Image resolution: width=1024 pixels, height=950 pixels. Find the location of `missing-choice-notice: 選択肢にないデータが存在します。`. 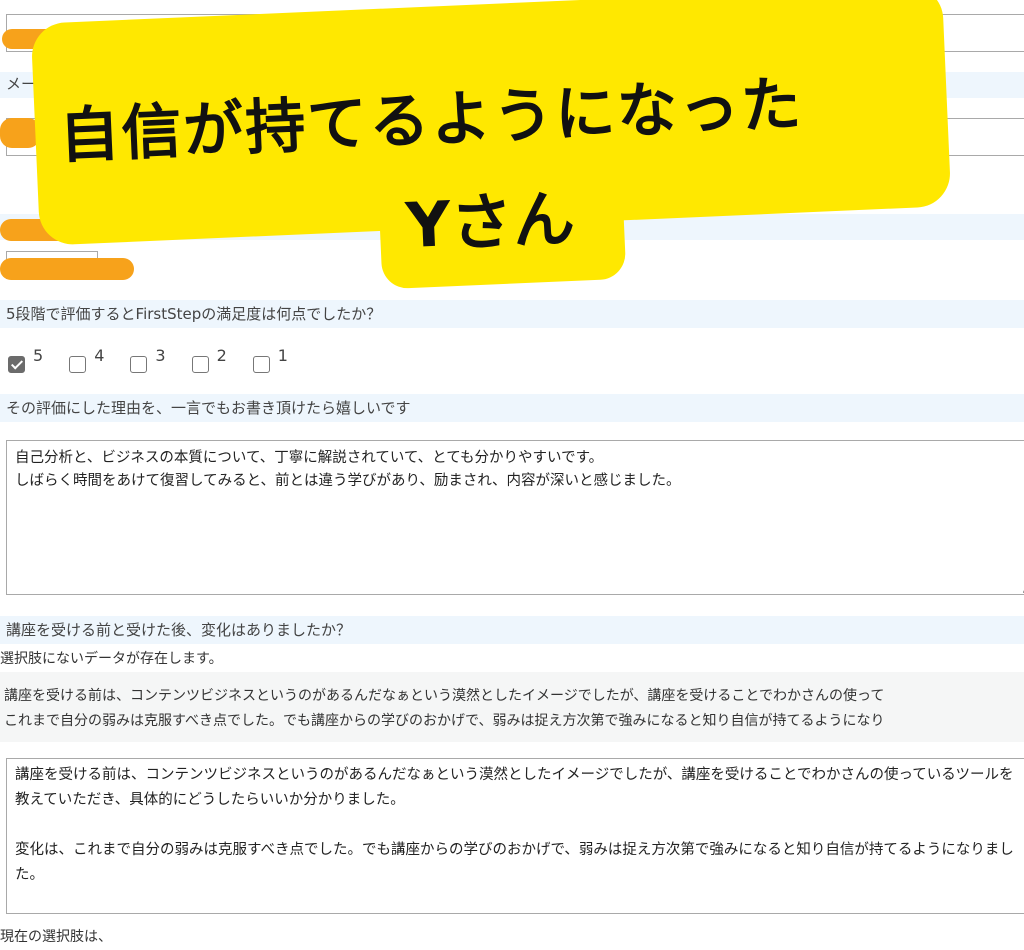

missing-choice-notice: 選択肢にないデータが存在します。 is located at coordinates (111, 659).